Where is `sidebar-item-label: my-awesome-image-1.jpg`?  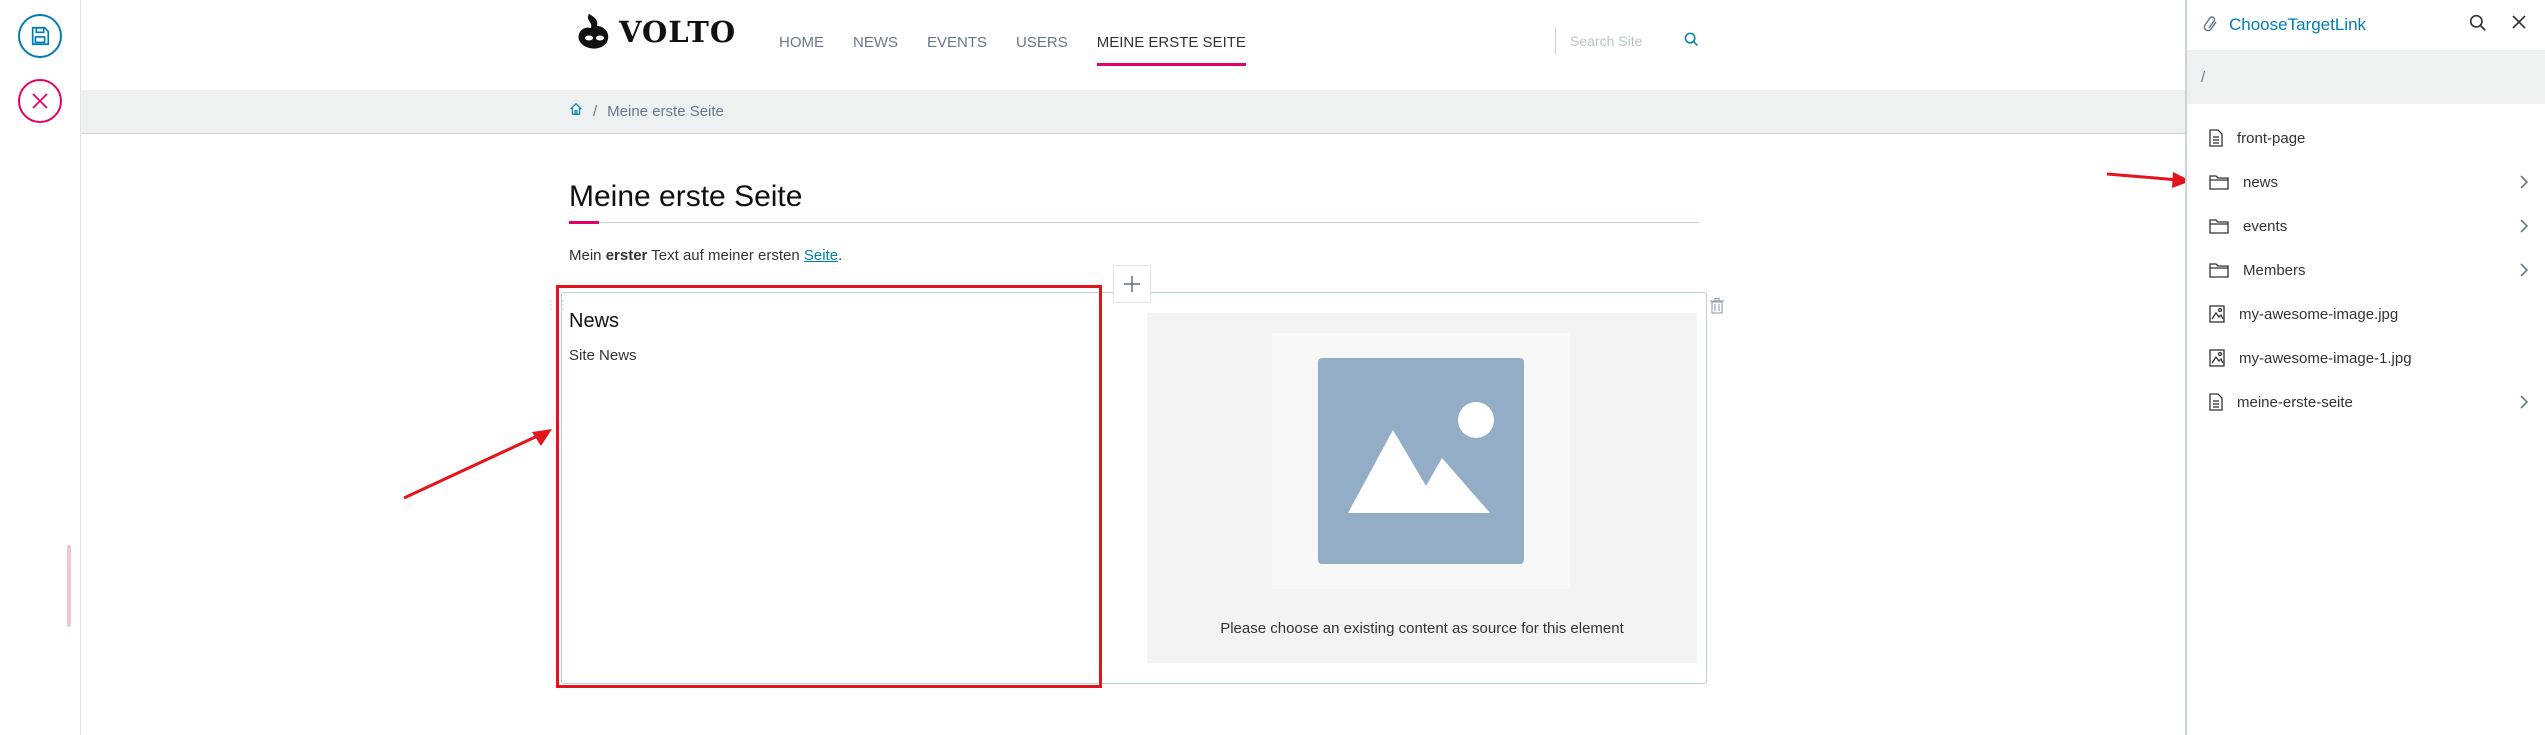 sidebar-item-label: my-awesome-image-1.jpg is located at coordinates (2325, 358).